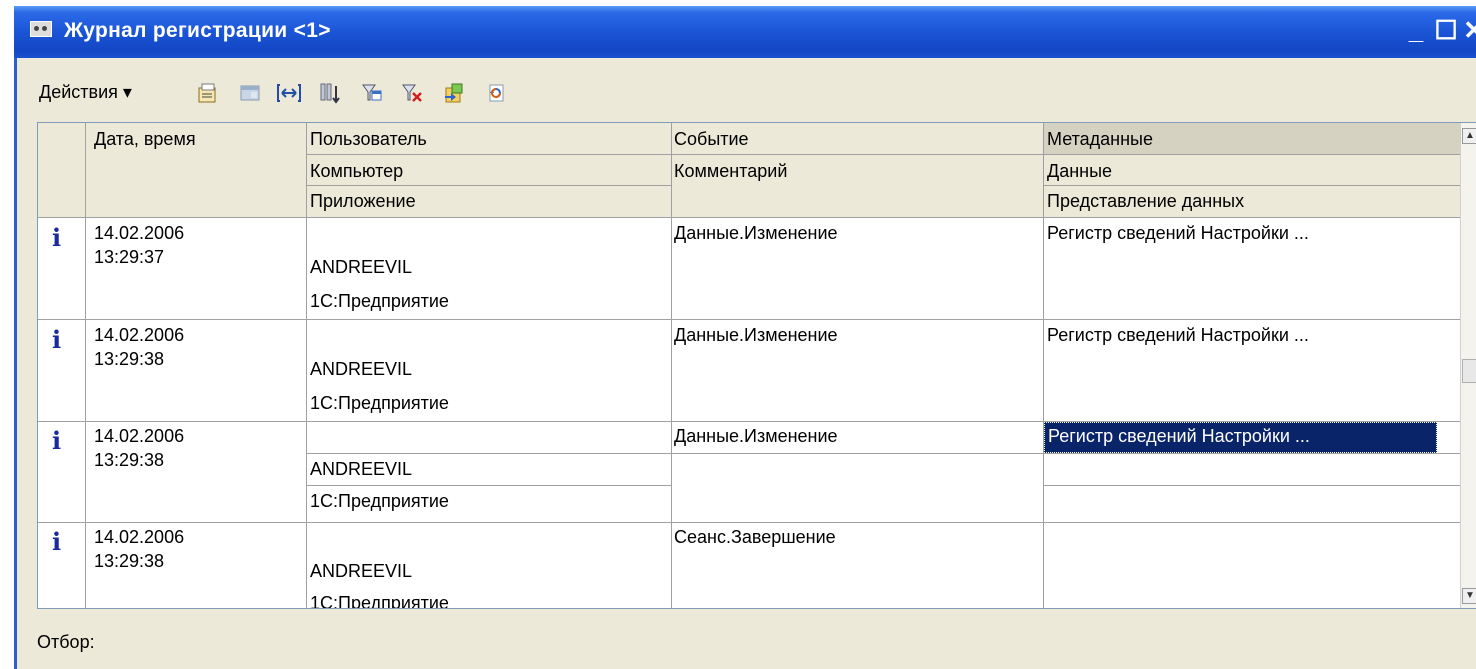 This screenshot has height=669, width=1476. Describe the element at coordinates (412, 93) in the screenshot. I see `clear-filter-icon` at that location.